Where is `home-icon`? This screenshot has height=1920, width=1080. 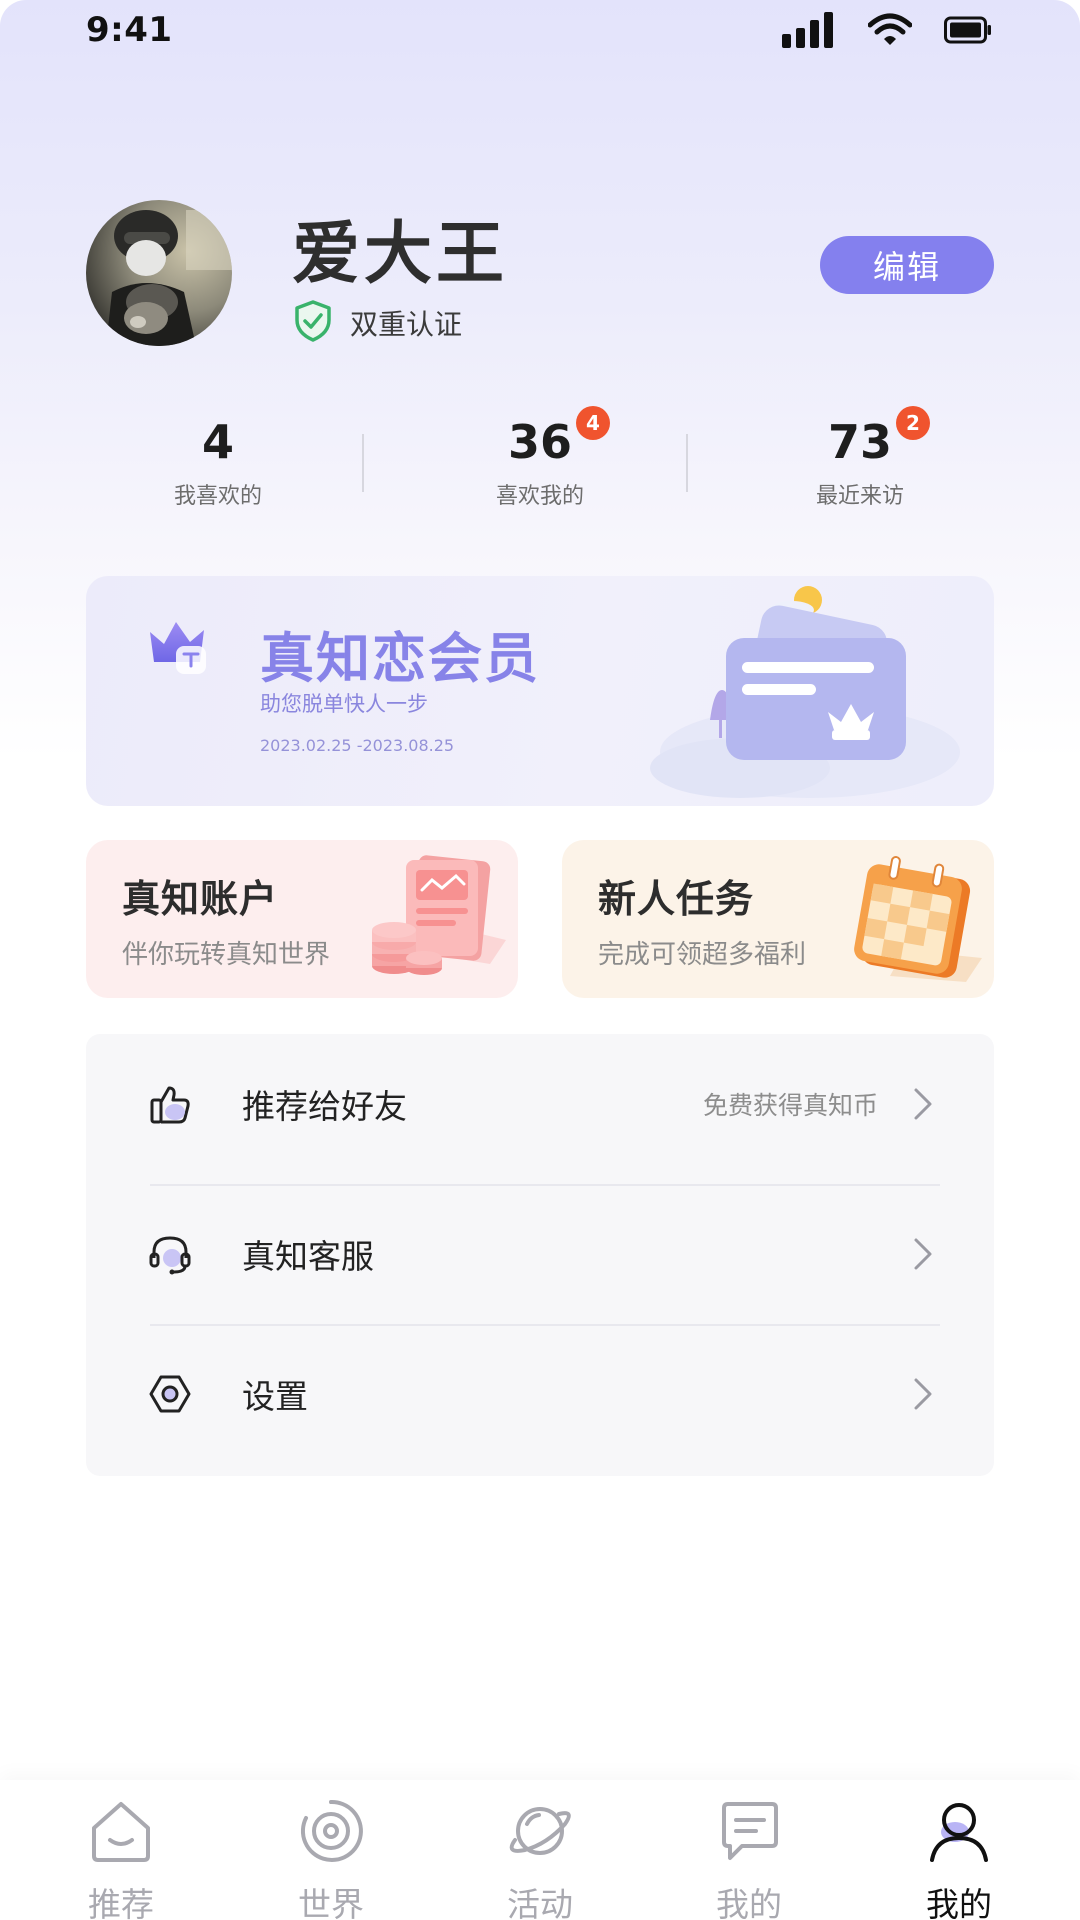
home-icon is located at coordinates (121, 1831).